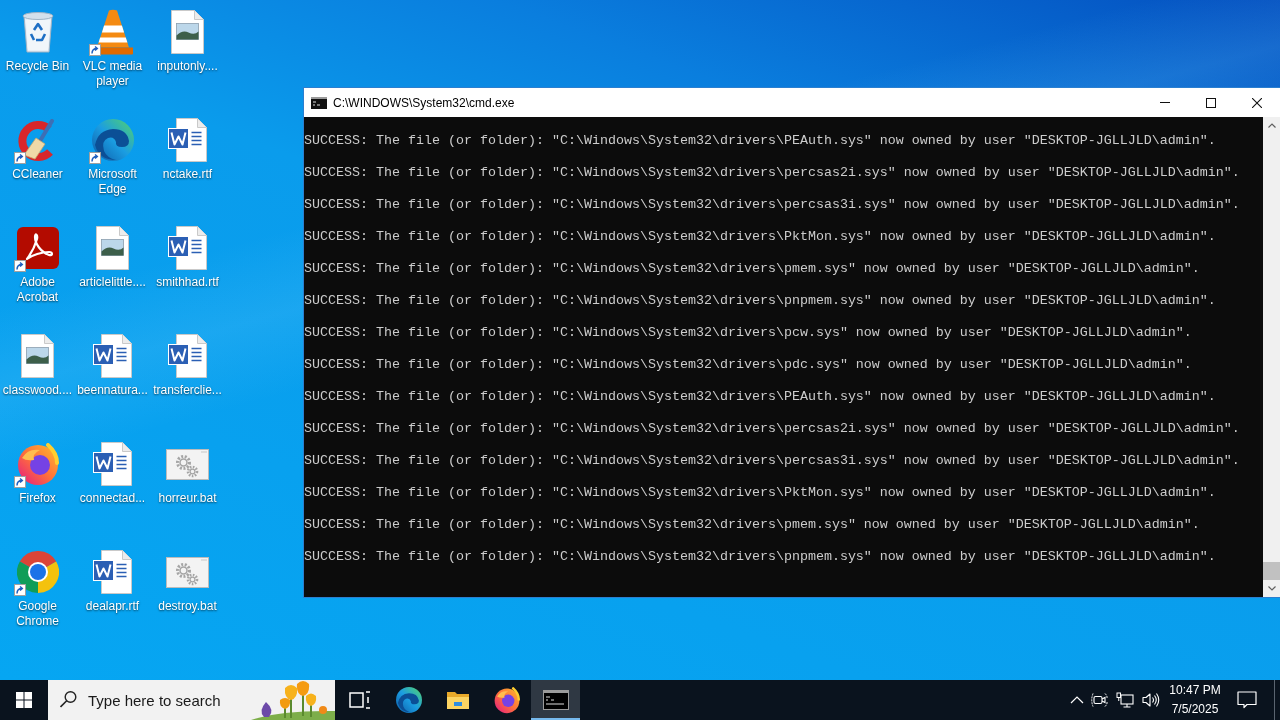  I want to click on chevron-down-icon, so click(1271, 588).